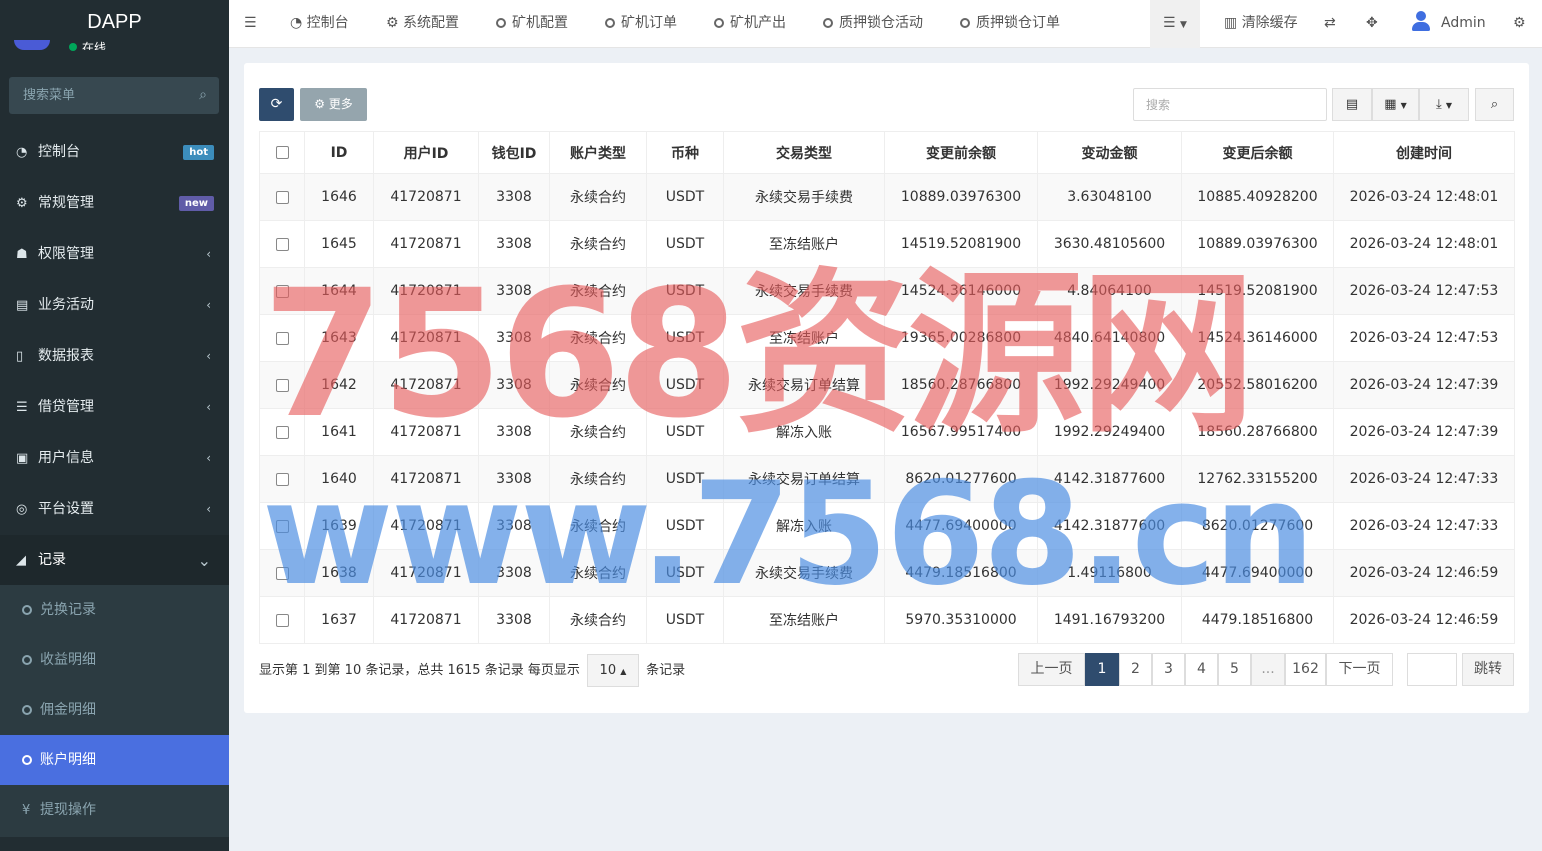 The width and height of the screenshot is (1542, 851). What do you see at coordinates (804, 152) in the screenshot?
I see `column-header: 交易类型` at bounding box center [804, 152].